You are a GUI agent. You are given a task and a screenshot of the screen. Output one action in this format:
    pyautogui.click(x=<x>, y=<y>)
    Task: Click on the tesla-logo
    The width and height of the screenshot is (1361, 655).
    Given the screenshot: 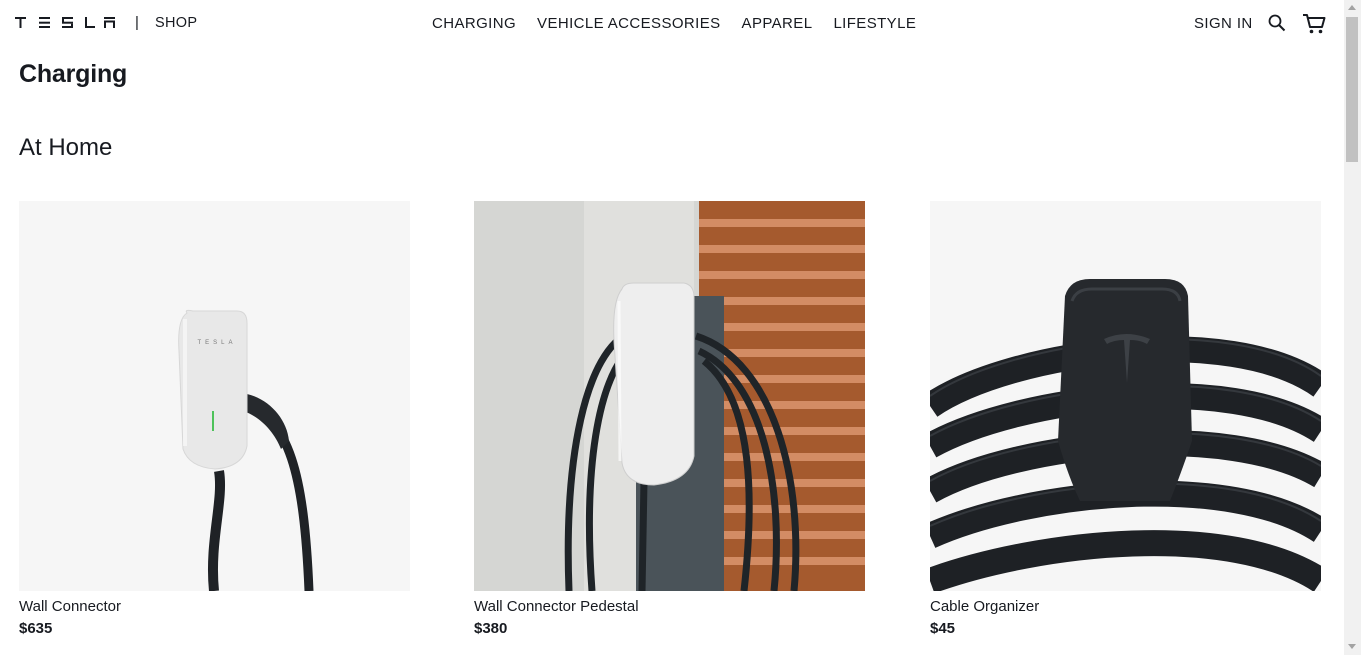 What is the action you would take?
    pyautogui.click(x=65, y=23)
    